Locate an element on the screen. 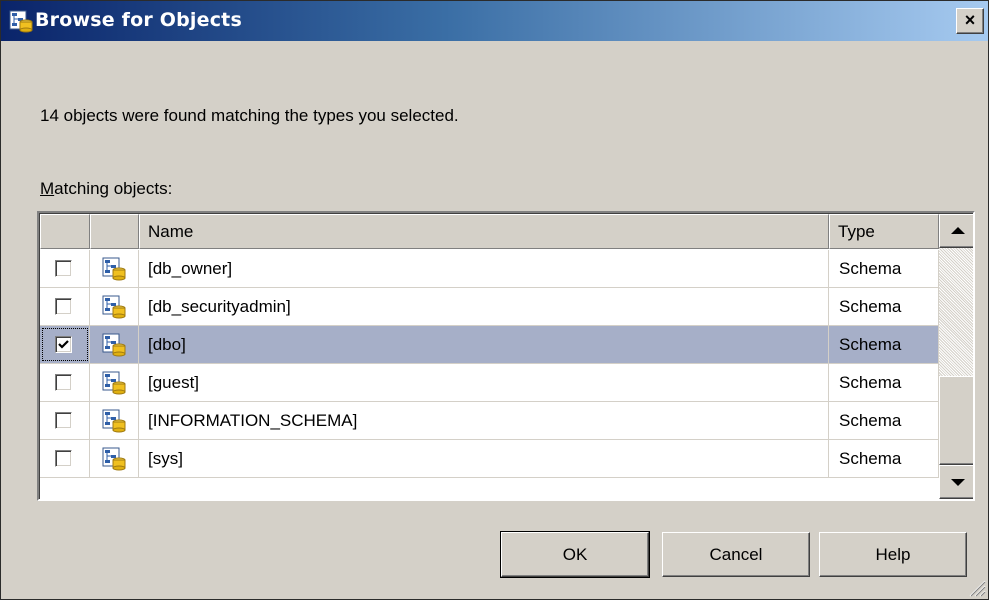  list-item: [sys] Schema is located at coordinates (489, 459).